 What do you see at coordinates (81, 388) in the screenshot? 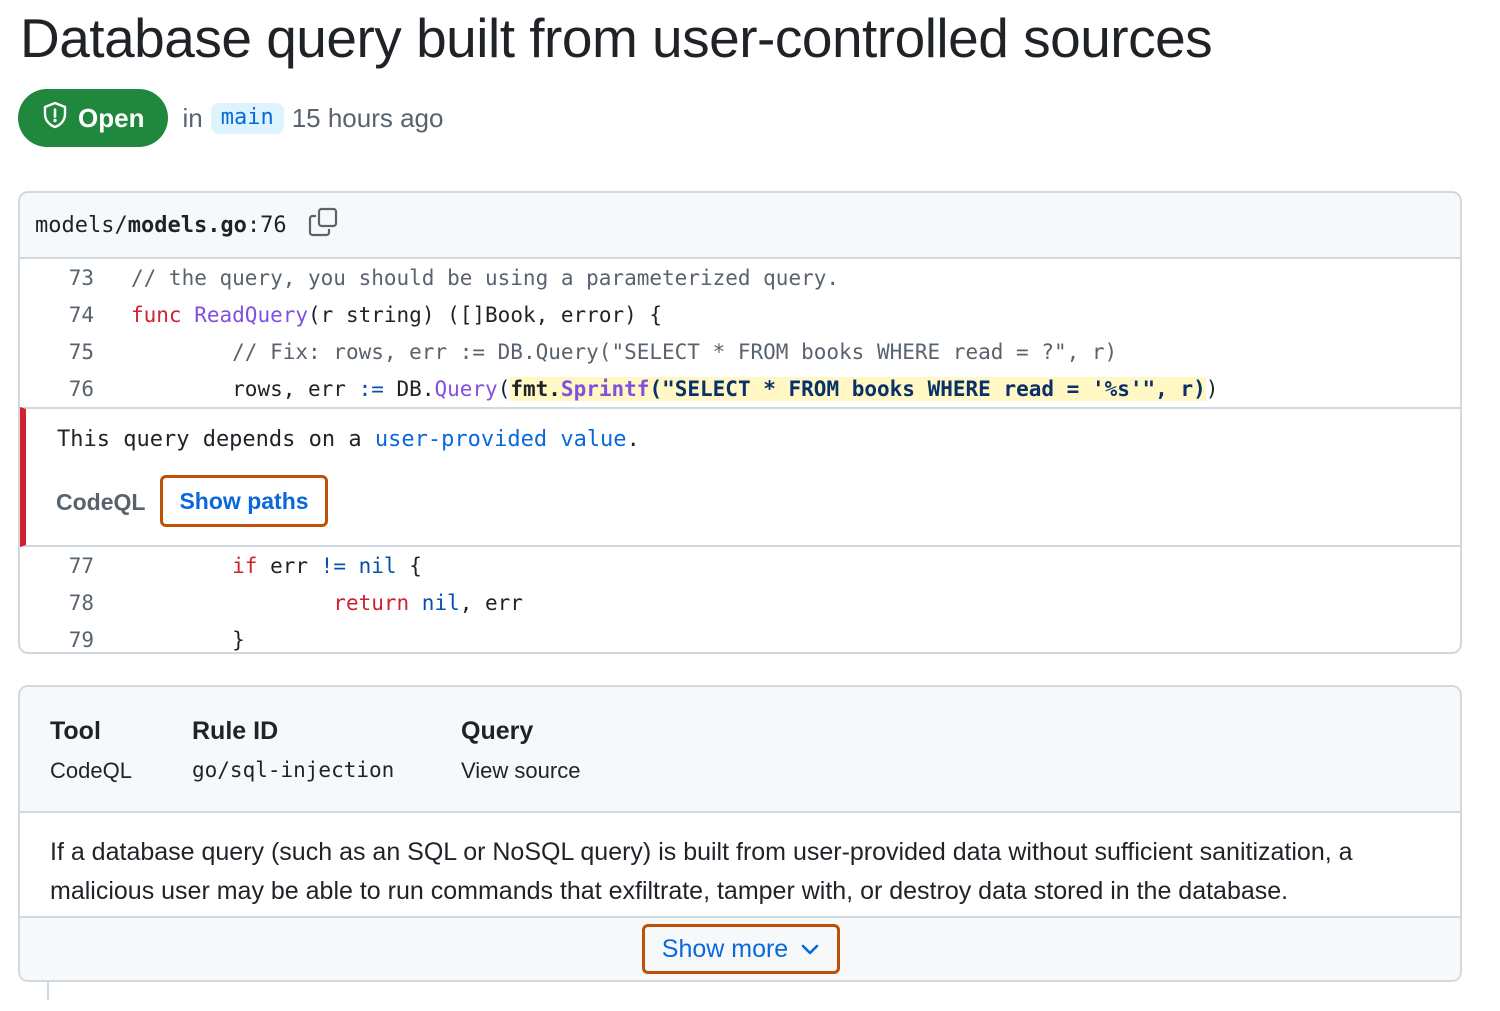
I see `line-number: 76` at bounding box center [81, 388].